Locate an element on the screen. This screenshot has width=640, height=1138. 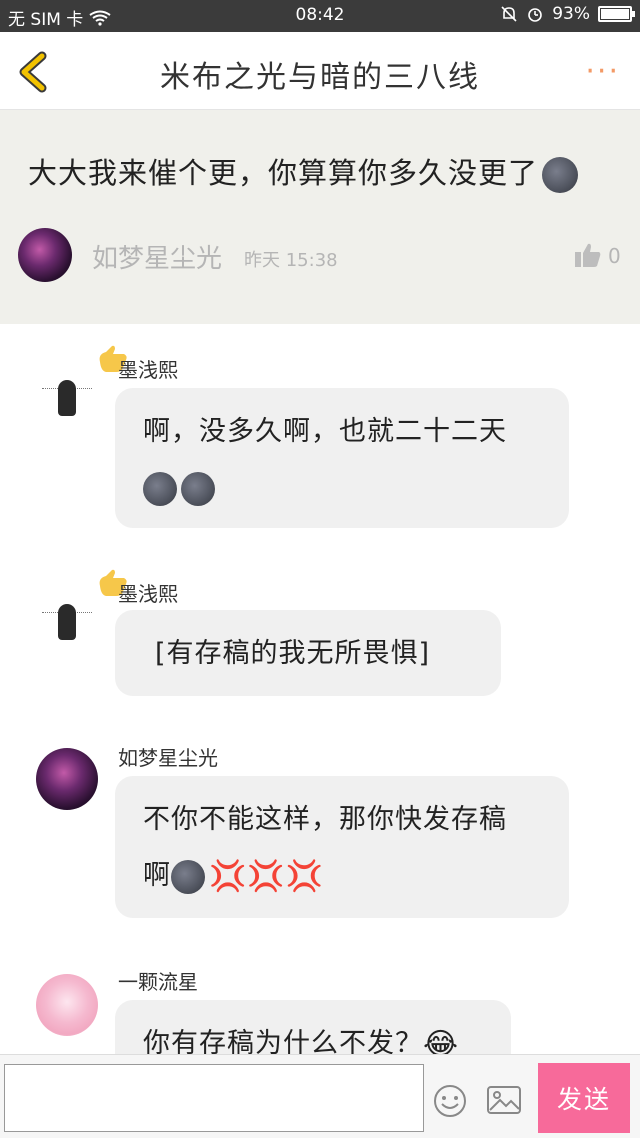
battery-icon is located at coordinates (616, 14).